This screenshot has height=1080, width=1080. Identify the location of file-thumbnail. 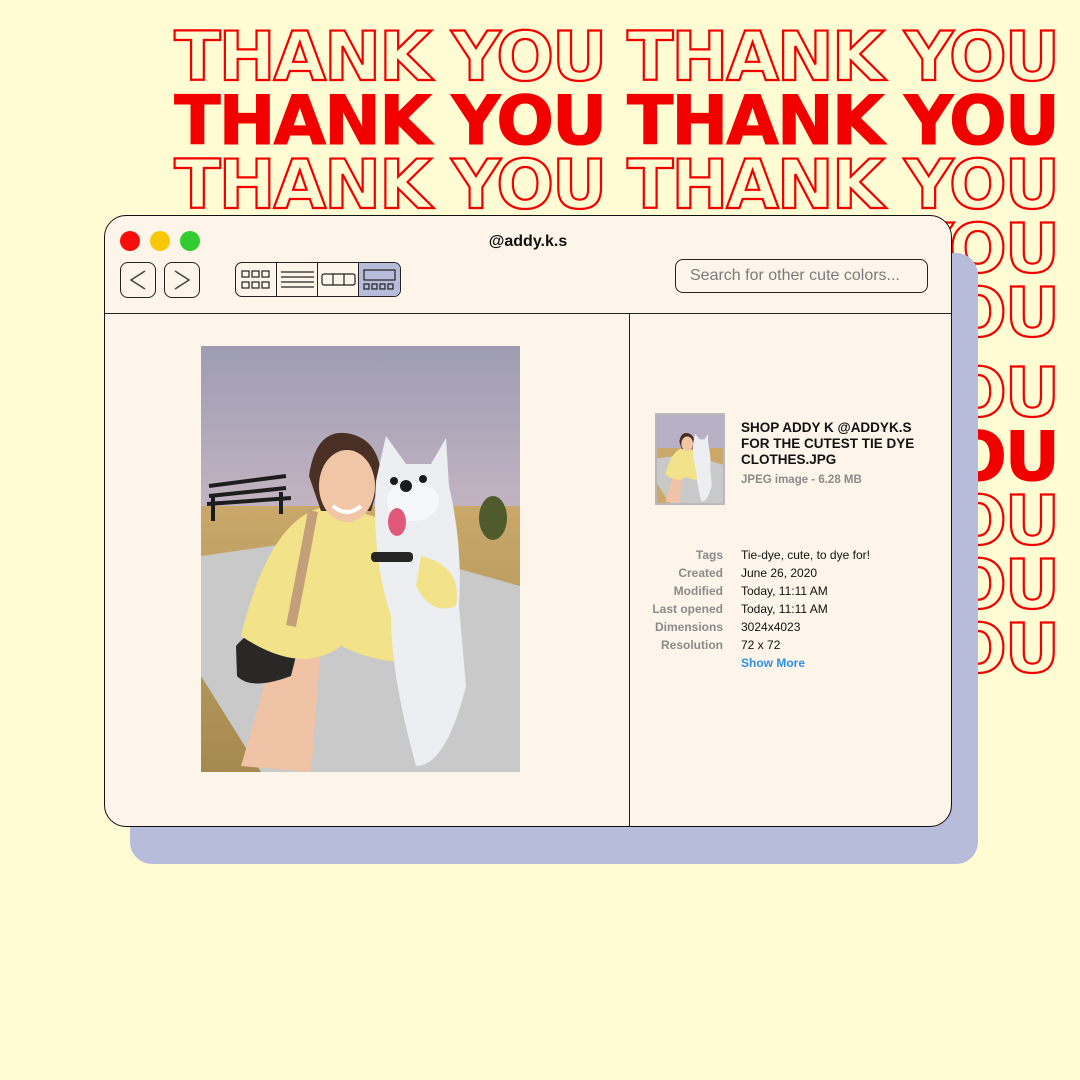
(690, 459).